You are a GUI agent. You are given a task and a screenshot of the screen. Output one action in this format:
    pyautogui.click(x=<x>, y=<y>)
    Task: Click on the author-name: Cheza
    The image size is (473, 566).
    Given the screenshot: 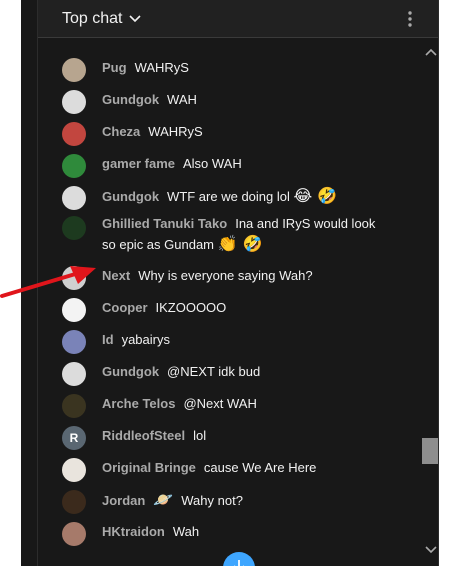 What is the action you would take?
    pyautogui.click(x=121, y=131)
    